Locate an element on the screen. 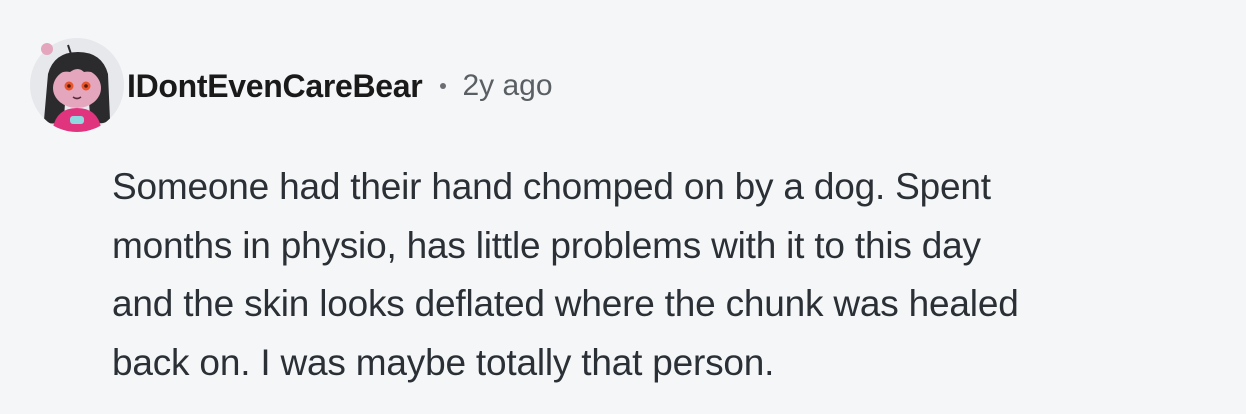 The image size is (1246, 414). comment-meta: IDontEvenCareBear 2y ago is located at coordinates (340, 86).